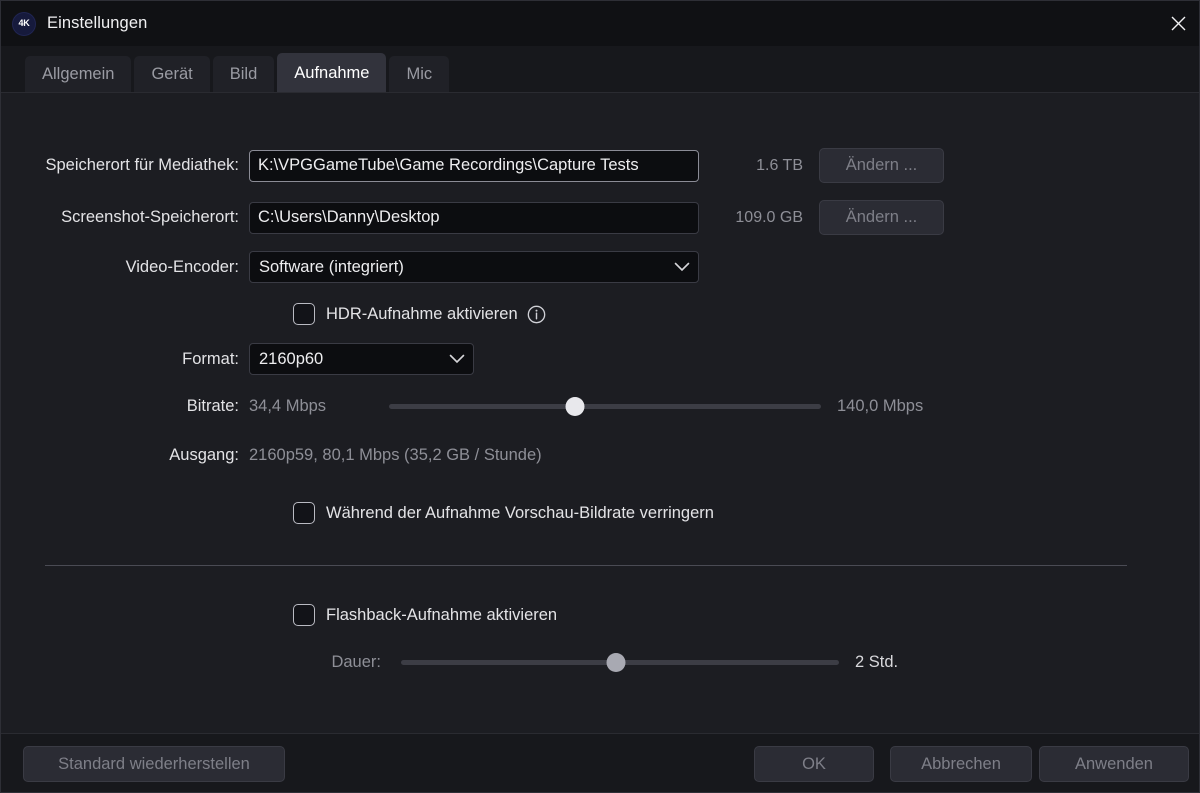 The image size is (1200, 793). What do you see at coordinates (172, 74) in the screenshot?
I see `tab-geraet: Gerät` at bounding box center [172, 74].